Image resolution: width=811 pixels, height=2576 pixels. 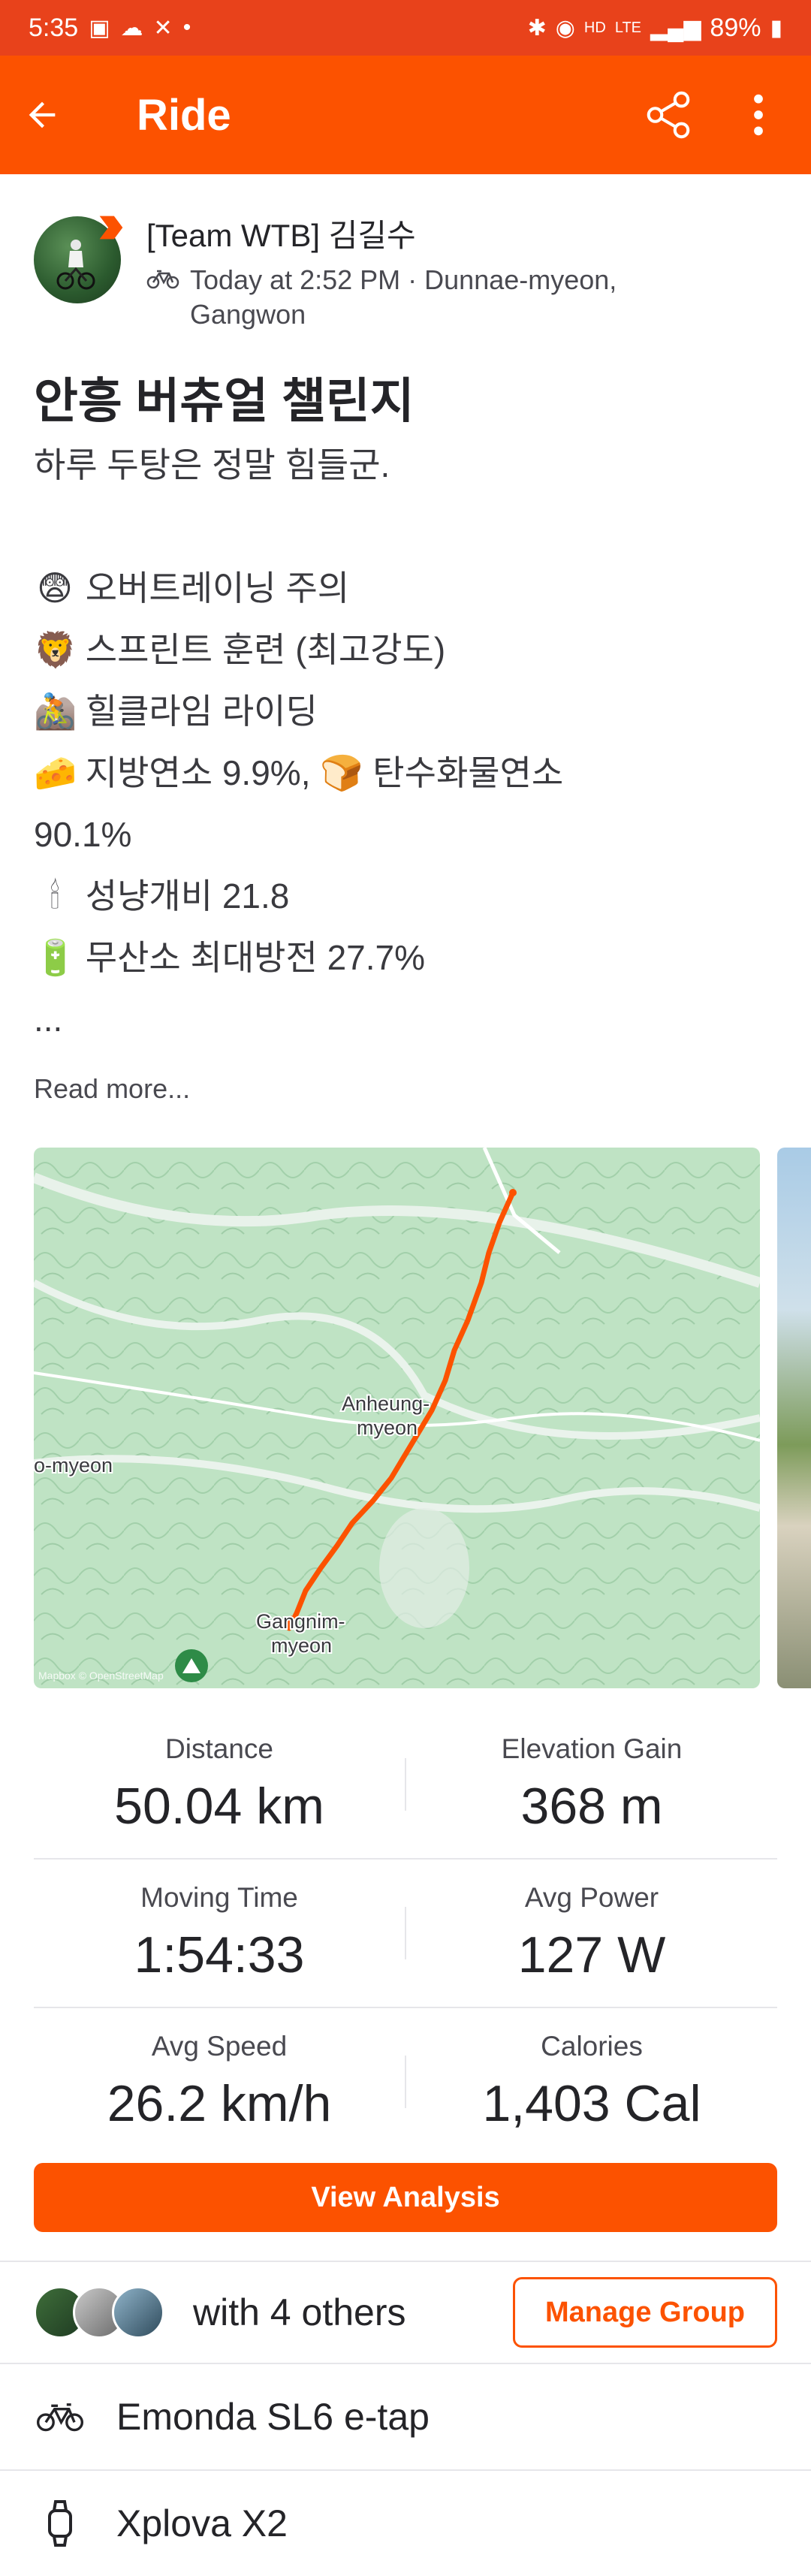 What do you see at coordinates (55, 711) in the screenshot?
I see `mountain-biker-icon: 🚵` at bounding box center [55, 711].